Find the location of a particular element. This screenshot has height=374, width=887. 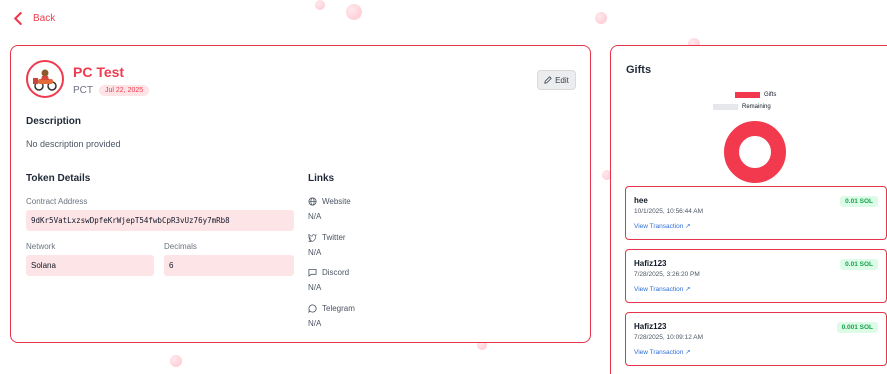

rider-logo-icon is located at coordinates (45, 80).